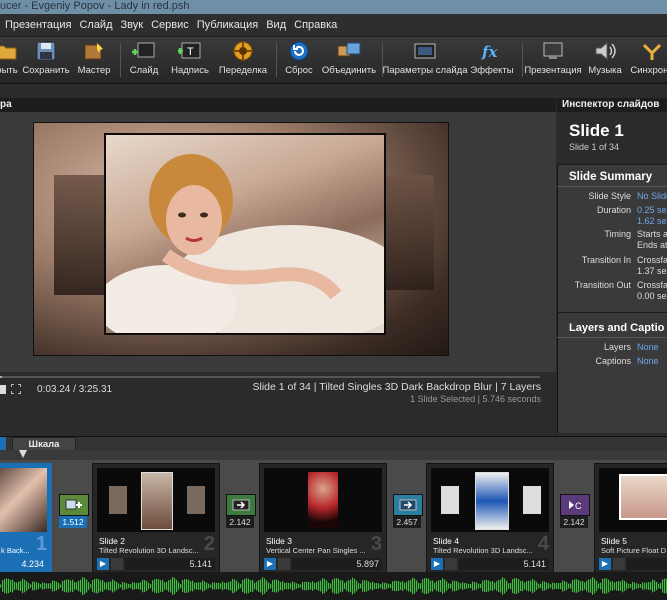 The image size is (667, 600). Describe the element at coordinates (94, 60) in the screenshot. I see `wizard-button: Мастер` at that location.